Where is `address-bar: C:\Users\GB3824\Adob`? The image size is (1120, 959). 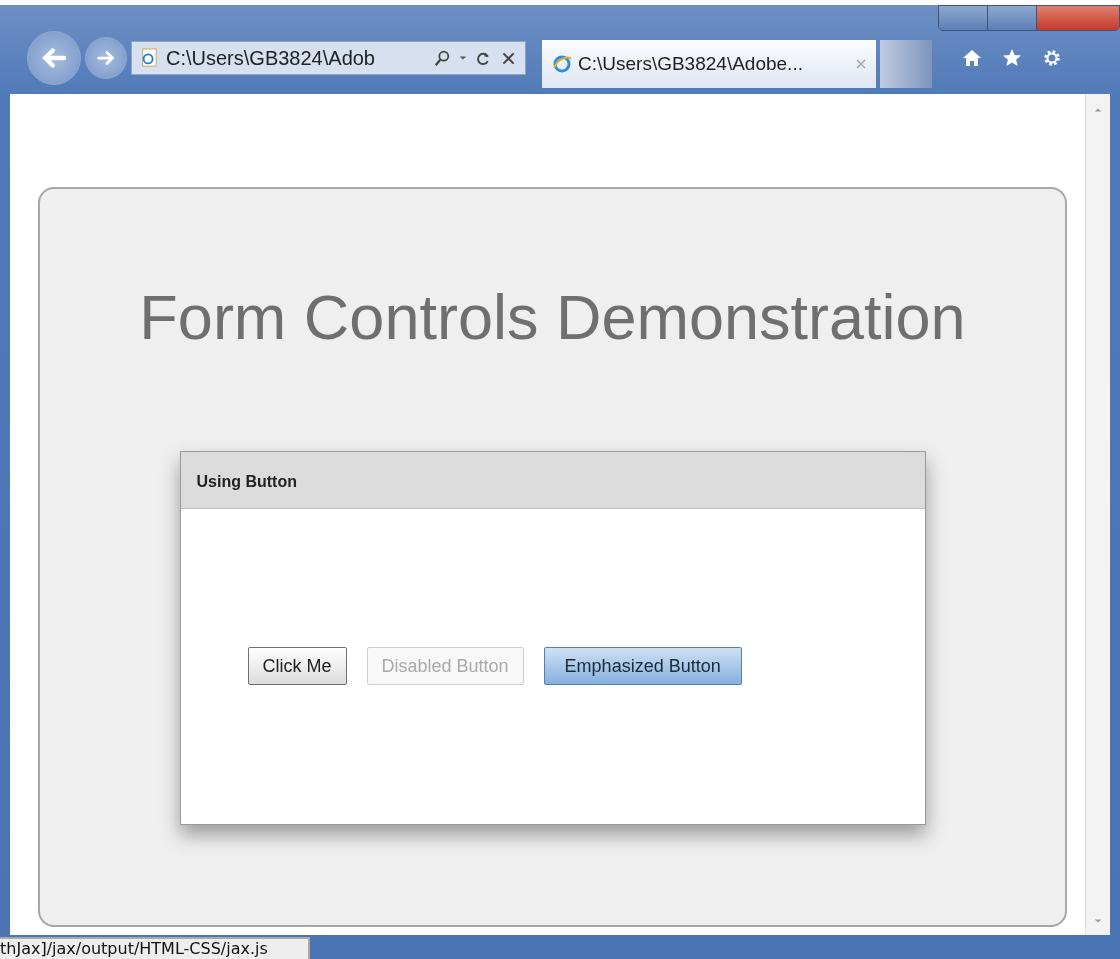 address-bar: C:\Users\GB3824\Adob is located at coordinates (328, 58).